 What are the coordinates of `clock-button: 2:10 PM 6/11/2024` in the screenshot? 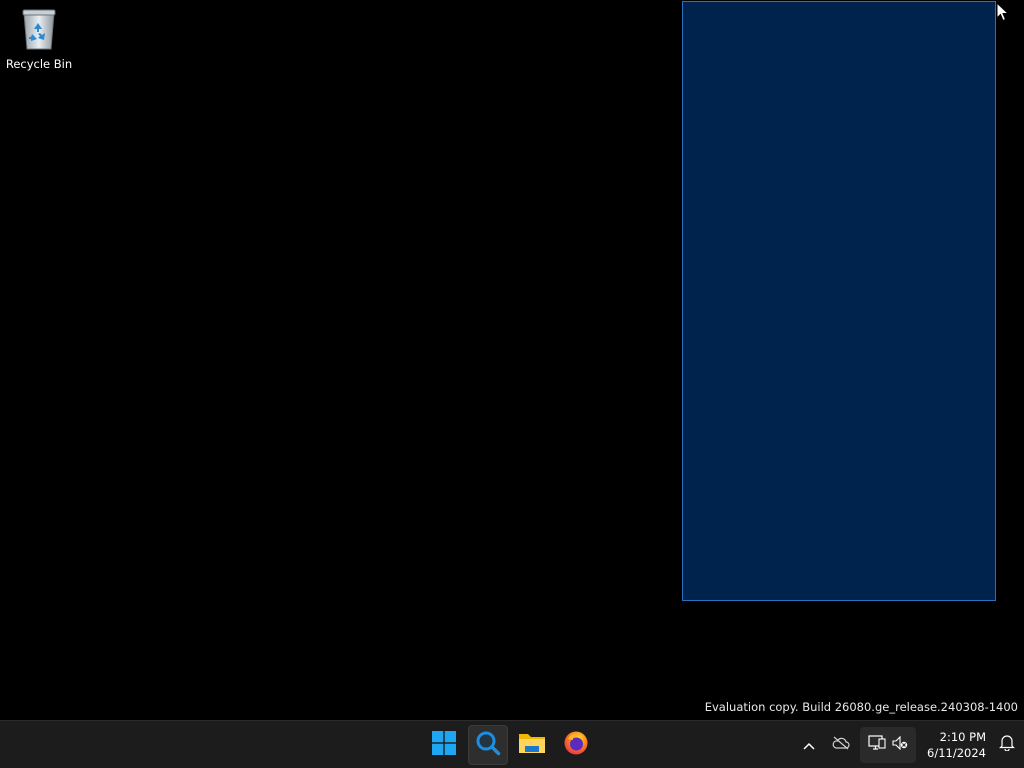 It's located at (953, 745).